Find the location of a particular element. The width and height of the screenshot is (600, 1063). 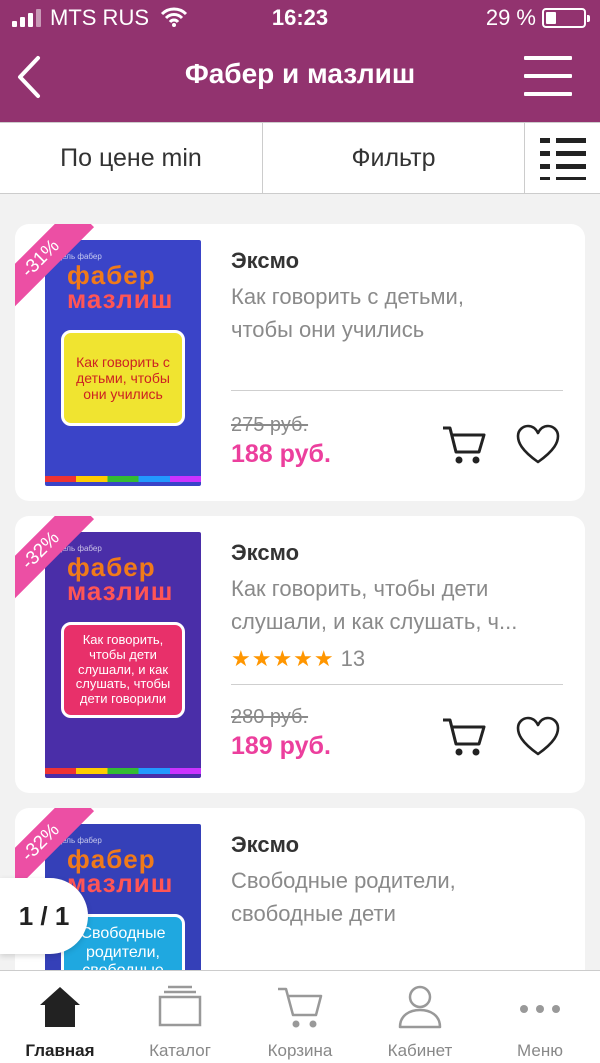

product-title-line: Свободные родители, is located at coordinates (343, 880).